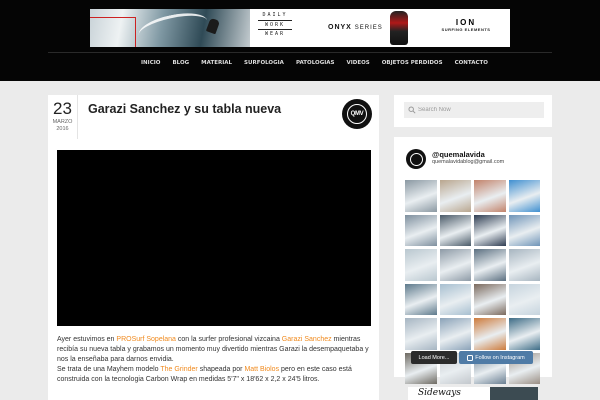 The width and height of the screenshot is (600, 400). I want to click on ion-tagline: SURFING ELEMENTS, so click(466, 29).